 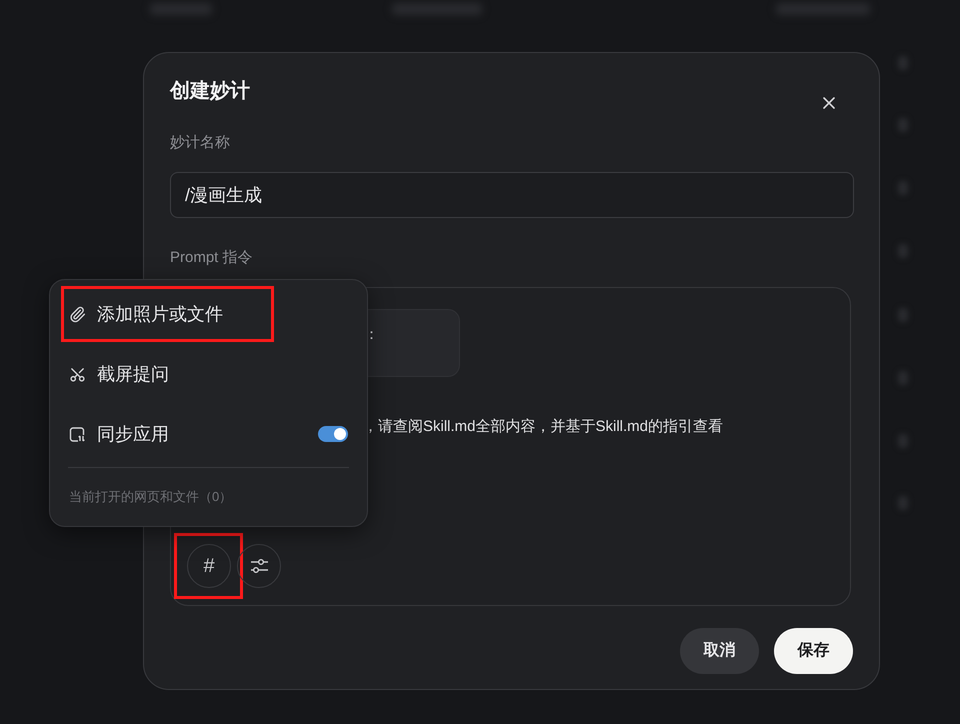 I want to click on dialog-title: 创建妙计, so click(x=210, y=91).